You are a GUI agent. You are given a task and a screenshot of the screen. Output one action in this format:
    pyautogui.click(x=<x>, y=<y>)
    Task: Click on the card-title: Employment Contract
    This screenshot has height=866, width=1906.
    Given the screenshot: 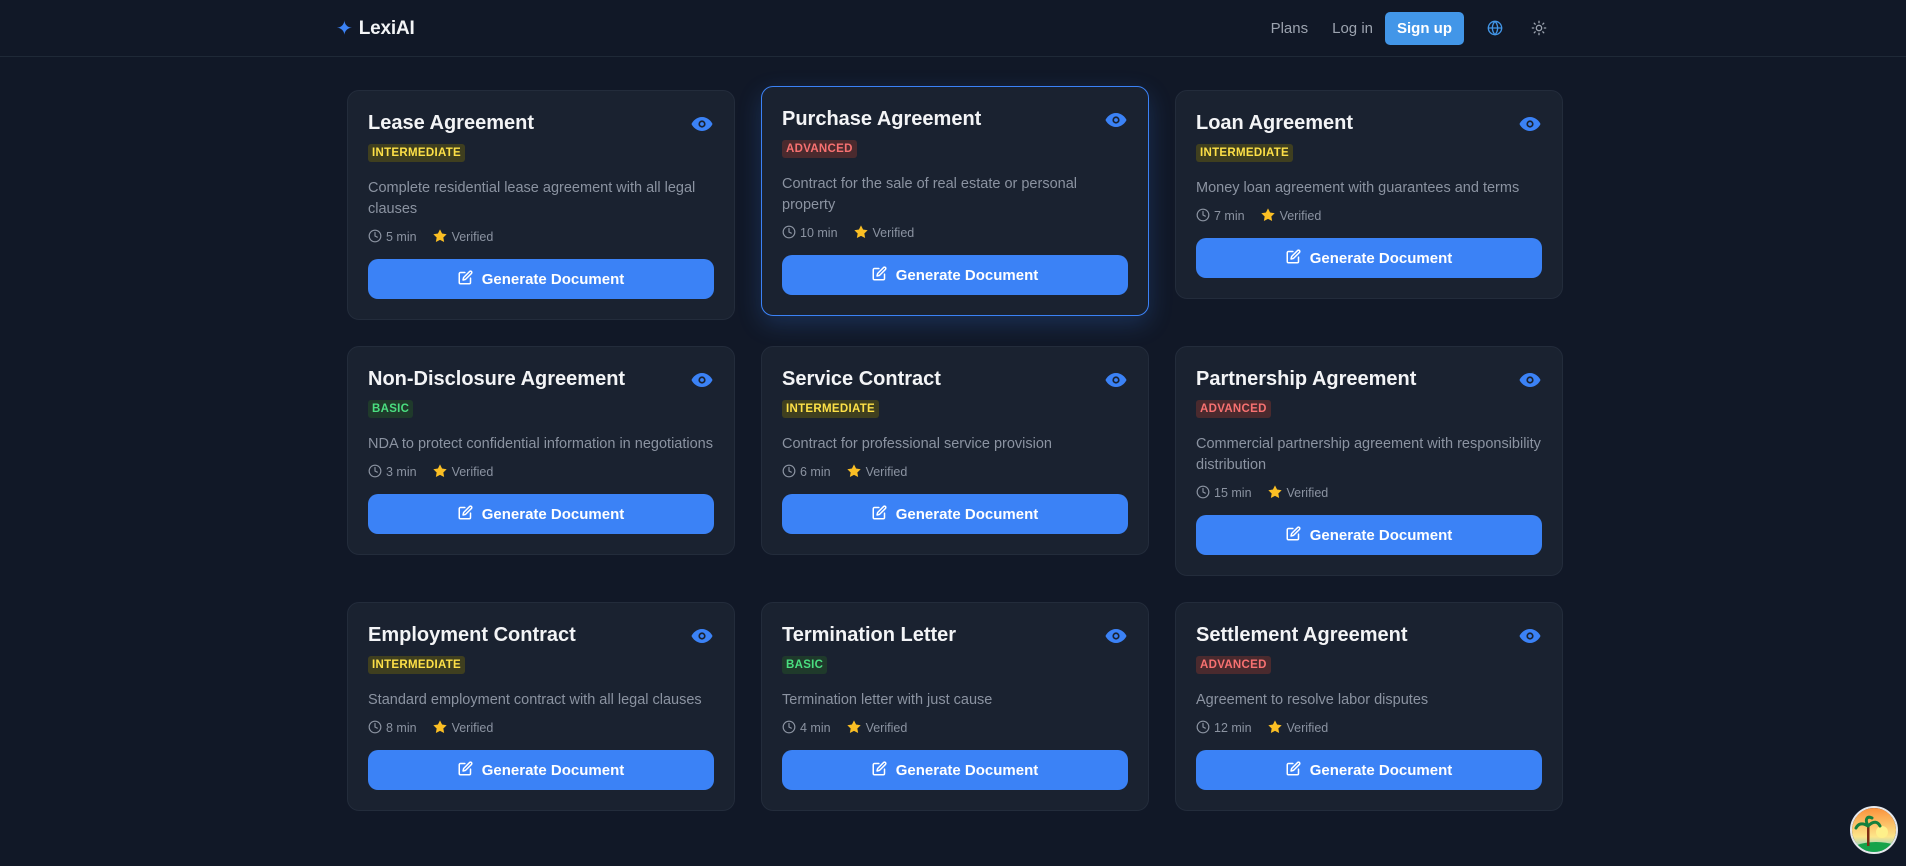 What is the action you would take?
    pyautogui.click(x=472, y=635)
    